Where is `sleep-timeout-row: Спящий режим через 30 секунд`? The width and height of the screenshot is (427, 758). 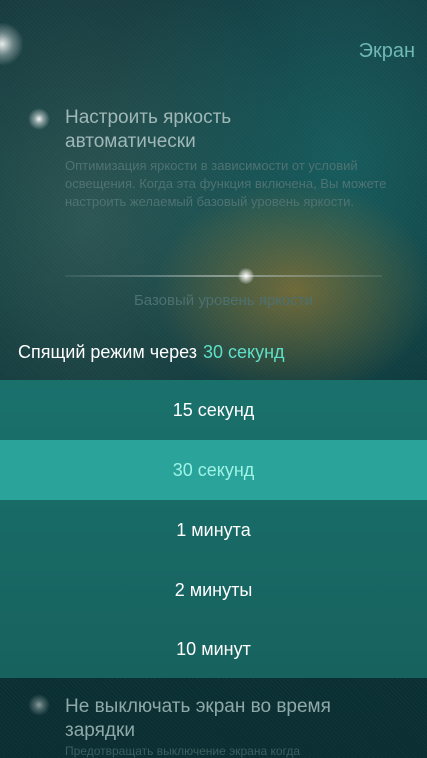 sleep-timeout-row: Спящий режим через 30 секунд is located at coordinates (151, 352).